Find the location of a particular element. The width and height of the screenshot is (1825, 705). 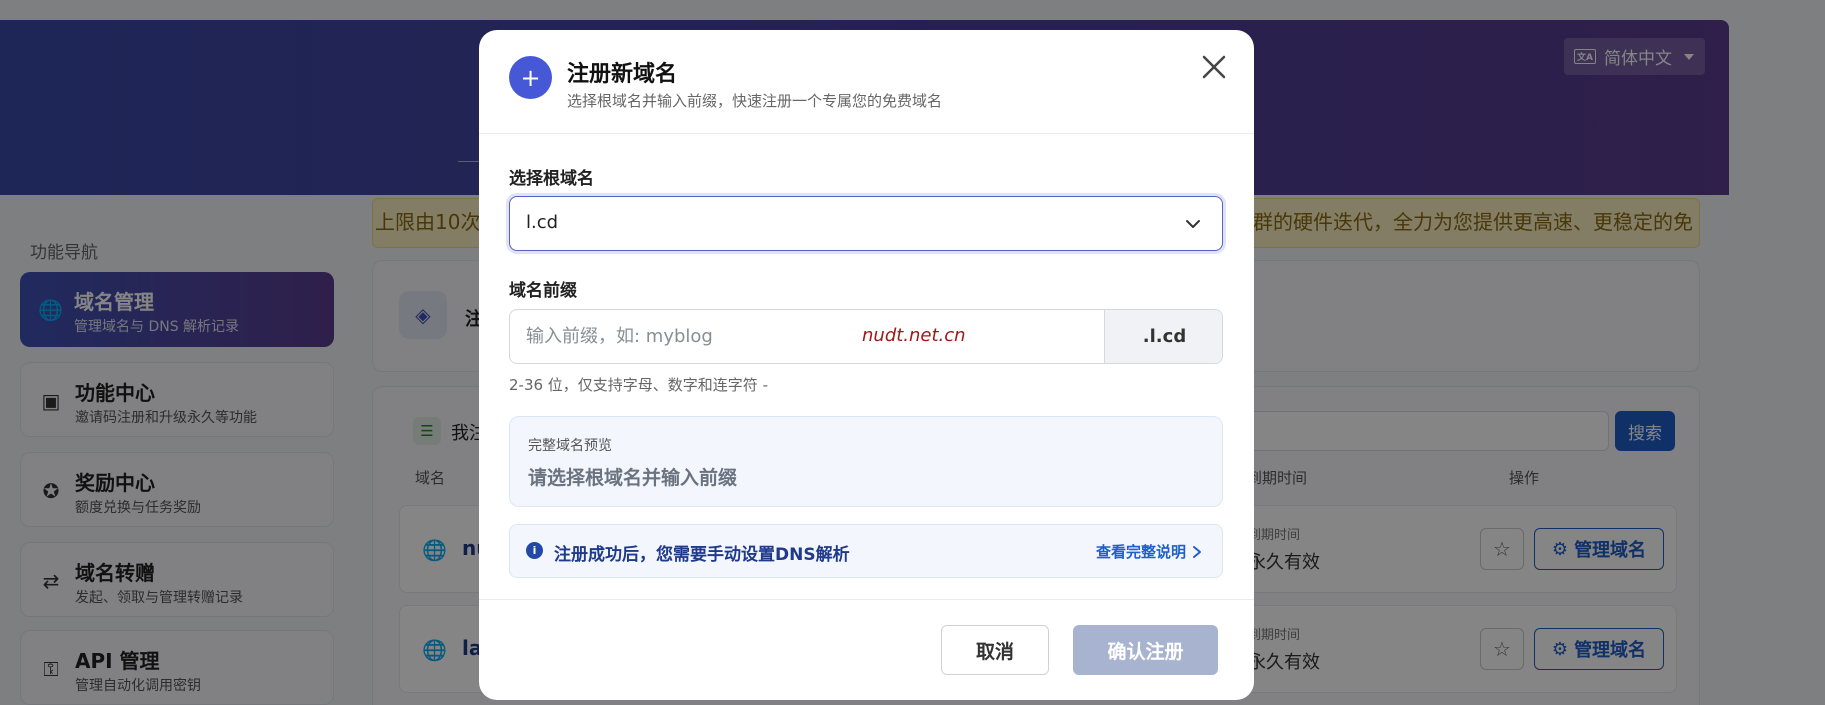

close-icon is located at coordinates (1214, 67).